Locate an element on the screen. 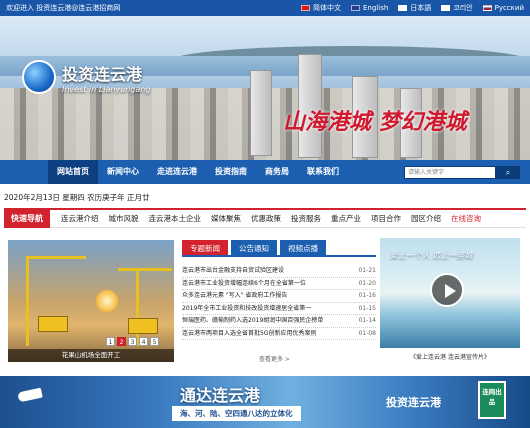 The width and height of the screenshot is (530, 428). search-button: ⌕ is located at coordinates (508, 172).